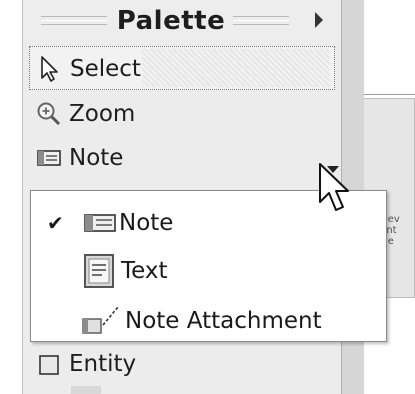 Image resolution: width=415 pixels, height=394 pixels. I want to click on palette-item-label: Entity, so click(103, 364).